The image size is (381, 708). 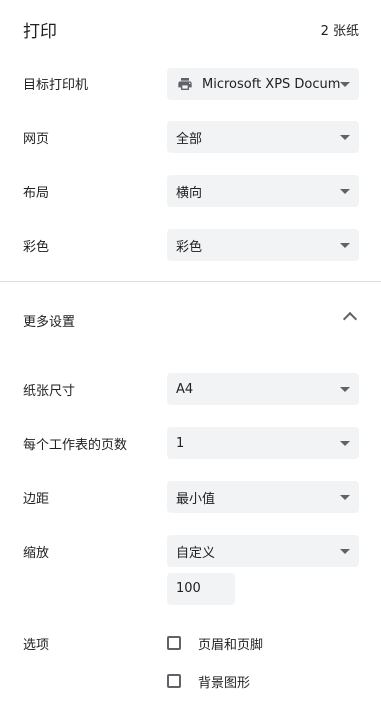 I want to click on section-divider, so click(x=190, y=281).